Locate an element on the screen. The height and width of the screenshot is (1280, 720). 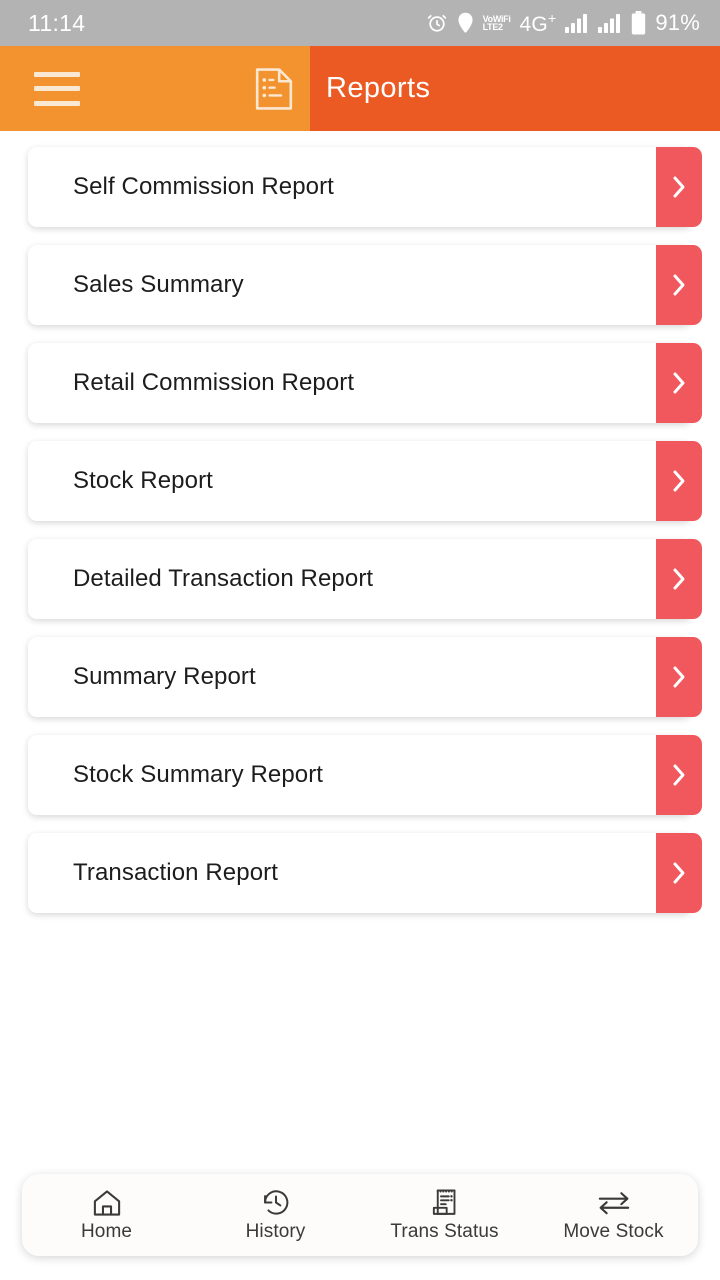
report-card-label: Sales Summary is located at coordinates (158, 284).